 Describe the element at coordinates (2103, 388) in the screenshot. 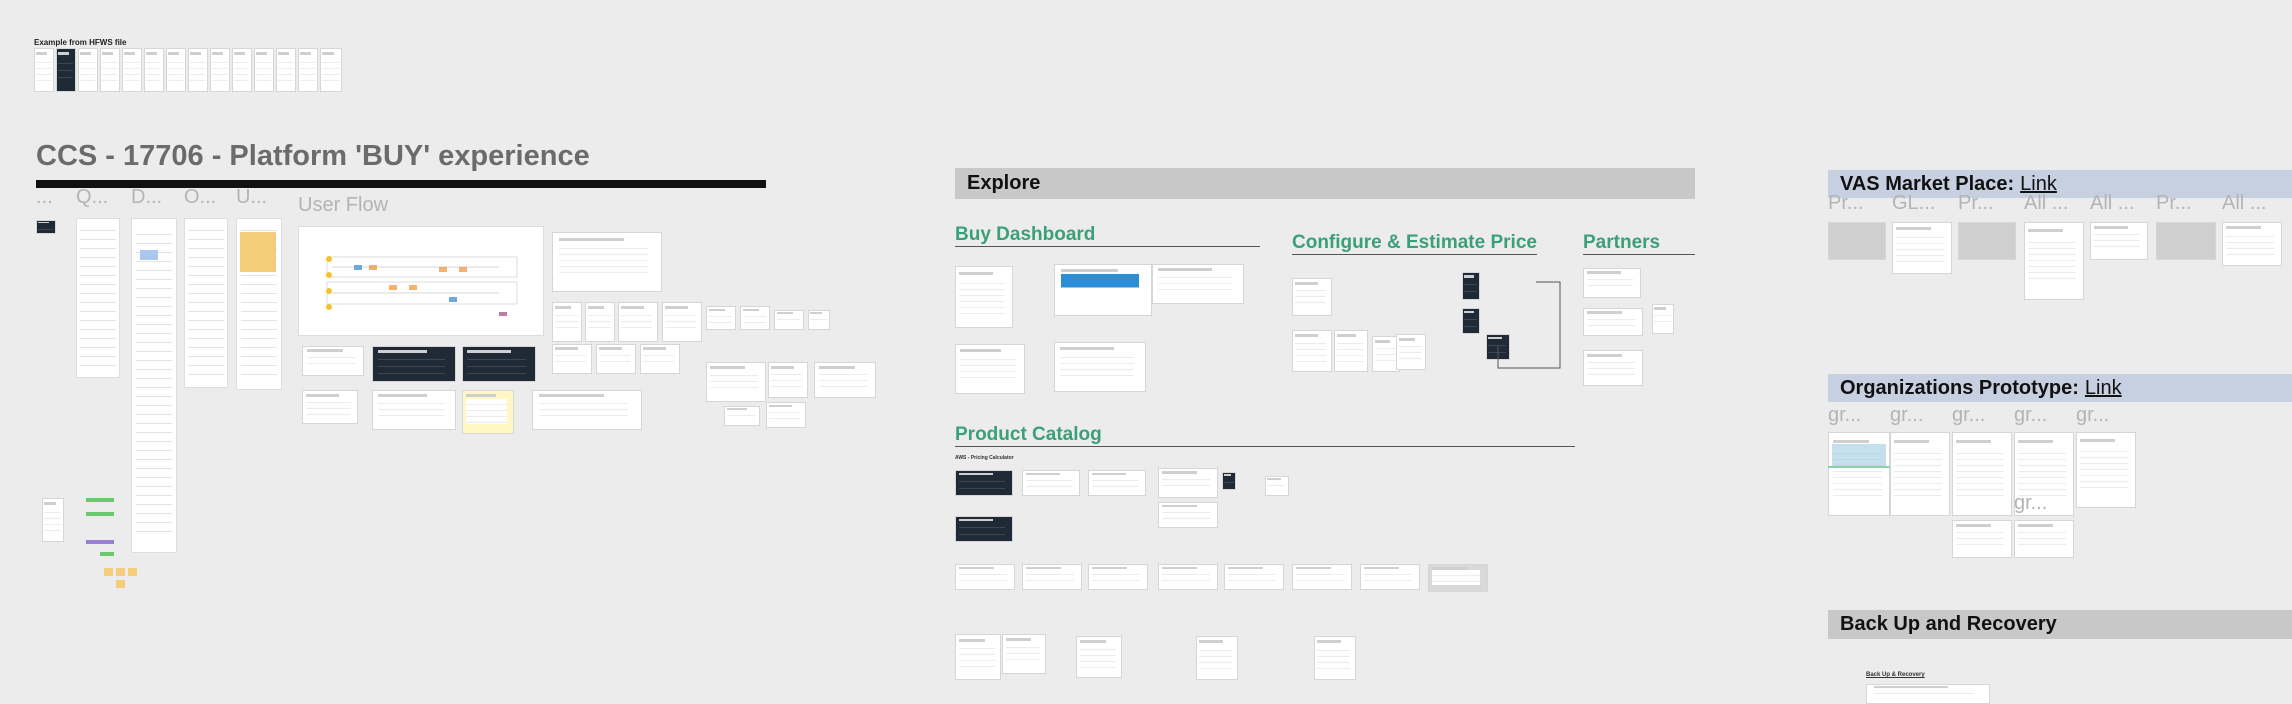

I see `orgs-link: Link` at that location.